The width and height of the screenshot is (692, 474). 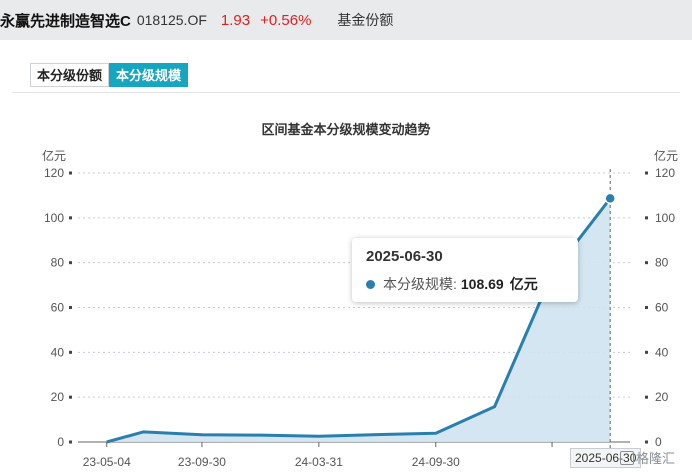 I want to click on tooltip-series-label: 本分级规模:, so click(x=420, y=284).